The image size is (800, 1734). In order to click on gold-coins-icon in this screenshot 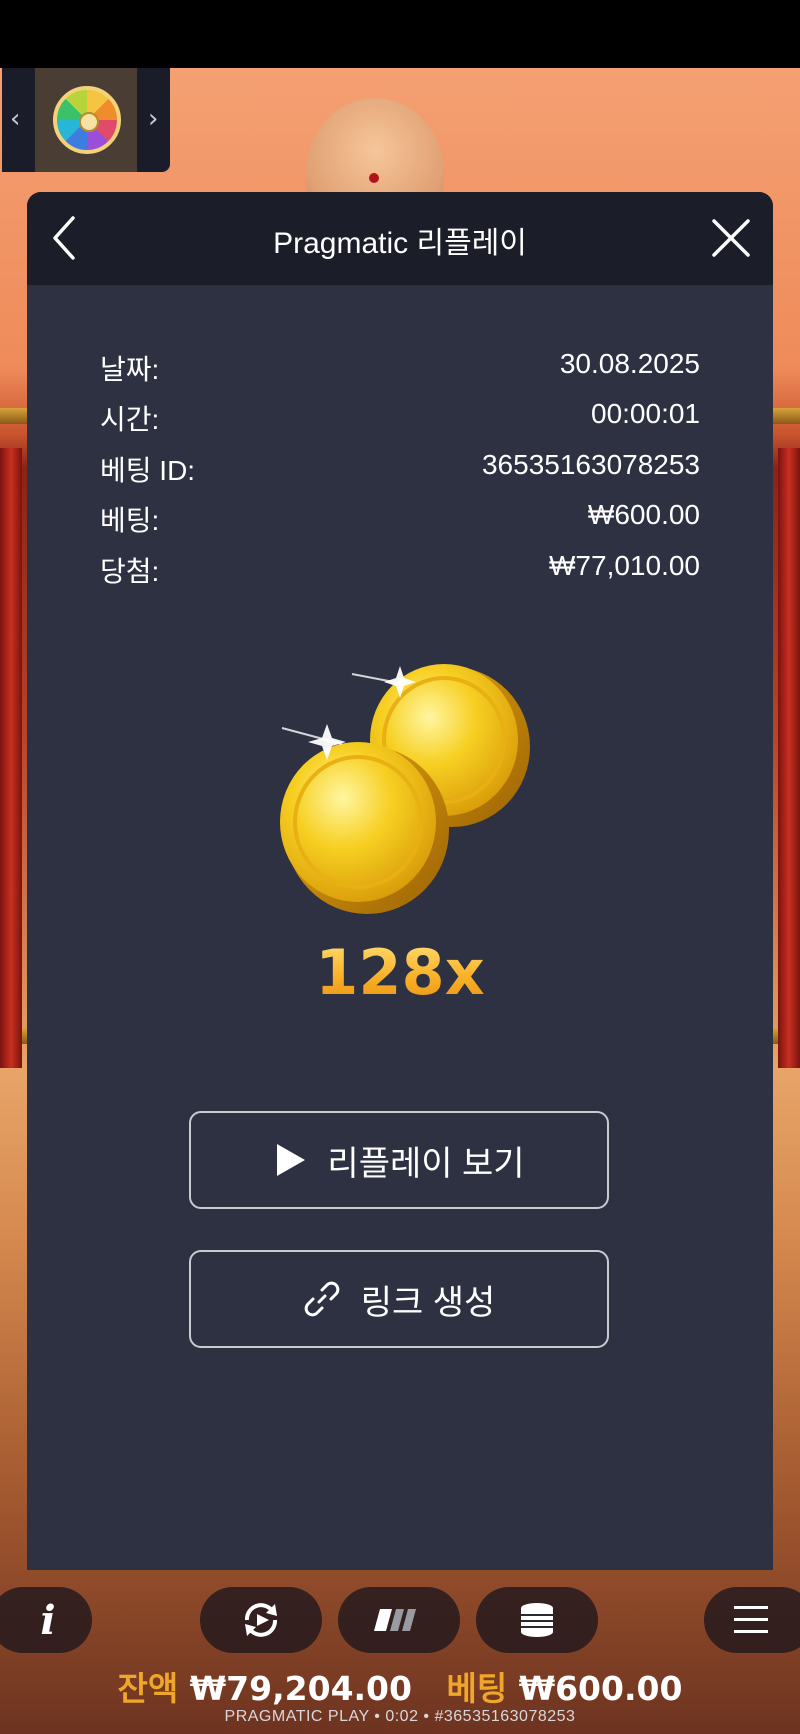, I will do `click(405, 789)`.